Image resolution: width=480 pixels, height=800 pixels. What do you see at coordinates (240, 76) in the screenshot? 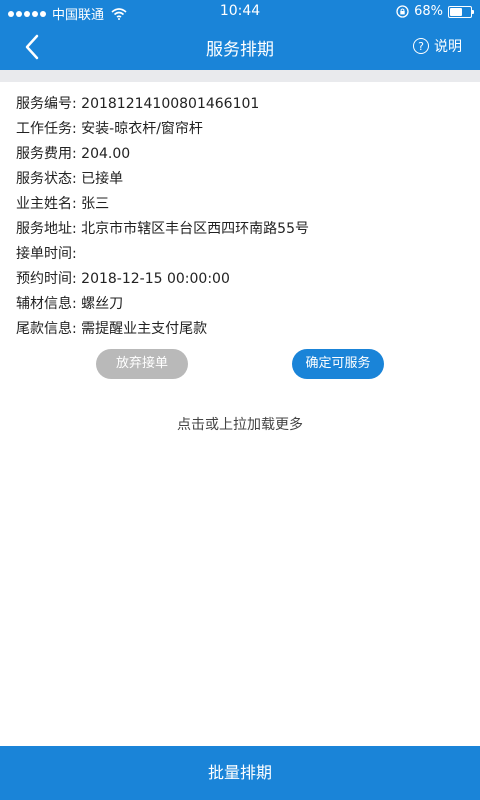
I see `section-divider` at bounding box center [240, 76].